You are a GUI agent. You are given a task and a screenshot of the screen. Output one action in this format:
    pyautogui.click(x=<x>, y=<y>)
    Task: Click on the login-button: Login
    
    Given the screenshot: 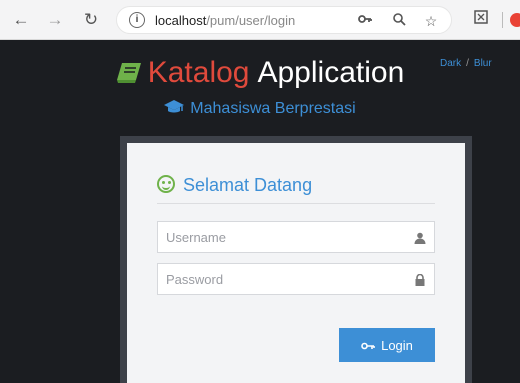 What is the action you would take?
    pyautogui.click(x=387, y=345)
    